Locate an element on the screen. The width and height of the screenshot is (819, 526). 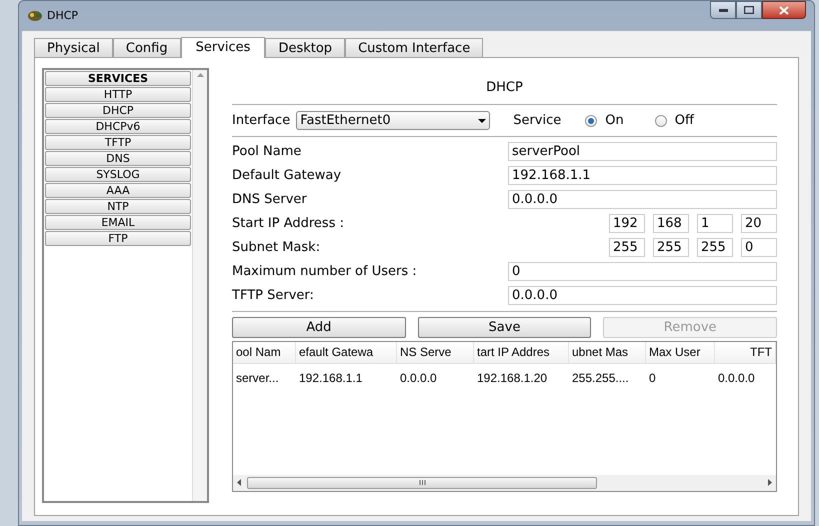
sidebar-item: TFTP is located at coordinates (118, 142).